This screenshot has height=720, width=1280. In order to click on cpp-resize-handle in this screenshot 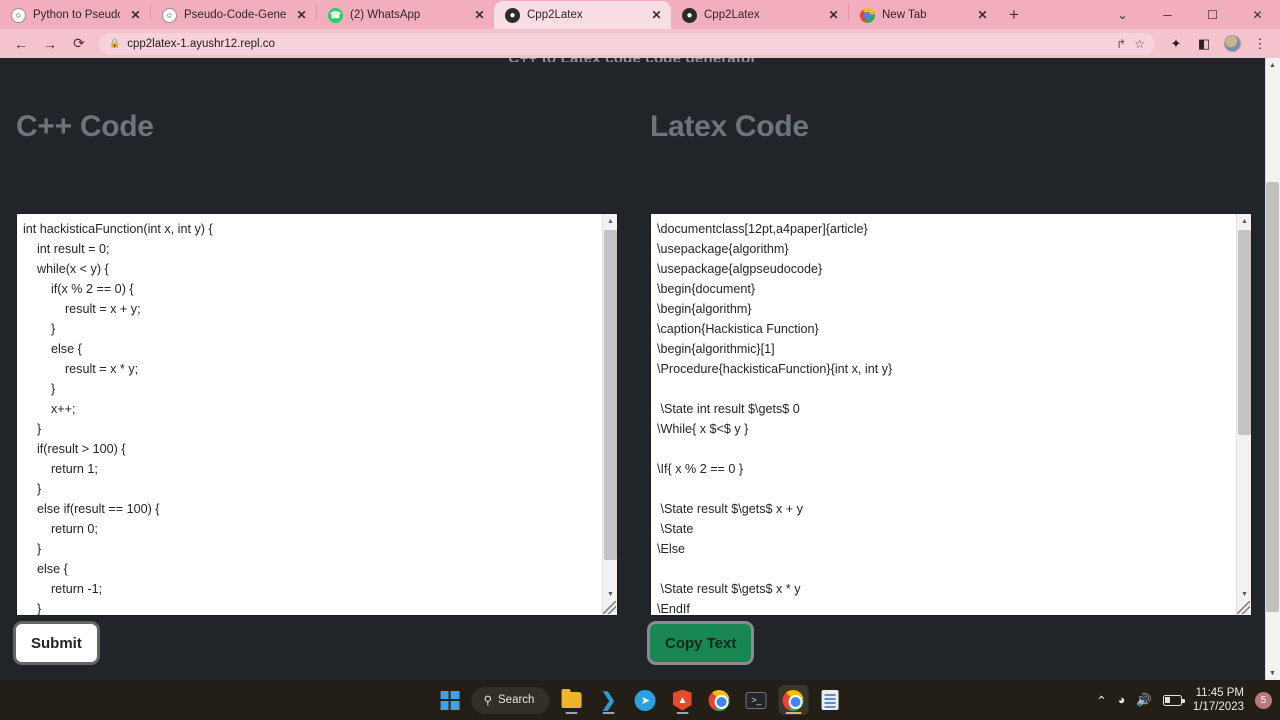, I will do `click(609, 607)`.